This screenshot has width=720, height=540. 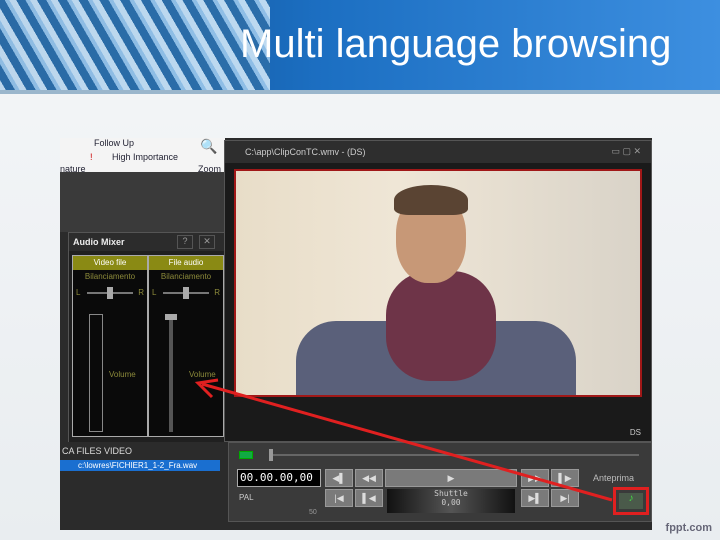 I want to click on annotation-arrow, so click(x=403, y=440).